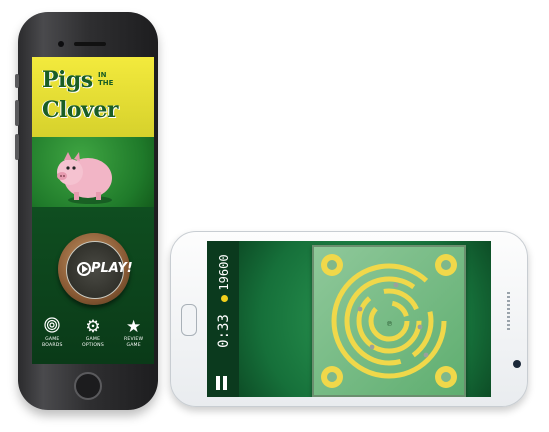  I want to click on title-in-the: IN THE, so click(106, 79).